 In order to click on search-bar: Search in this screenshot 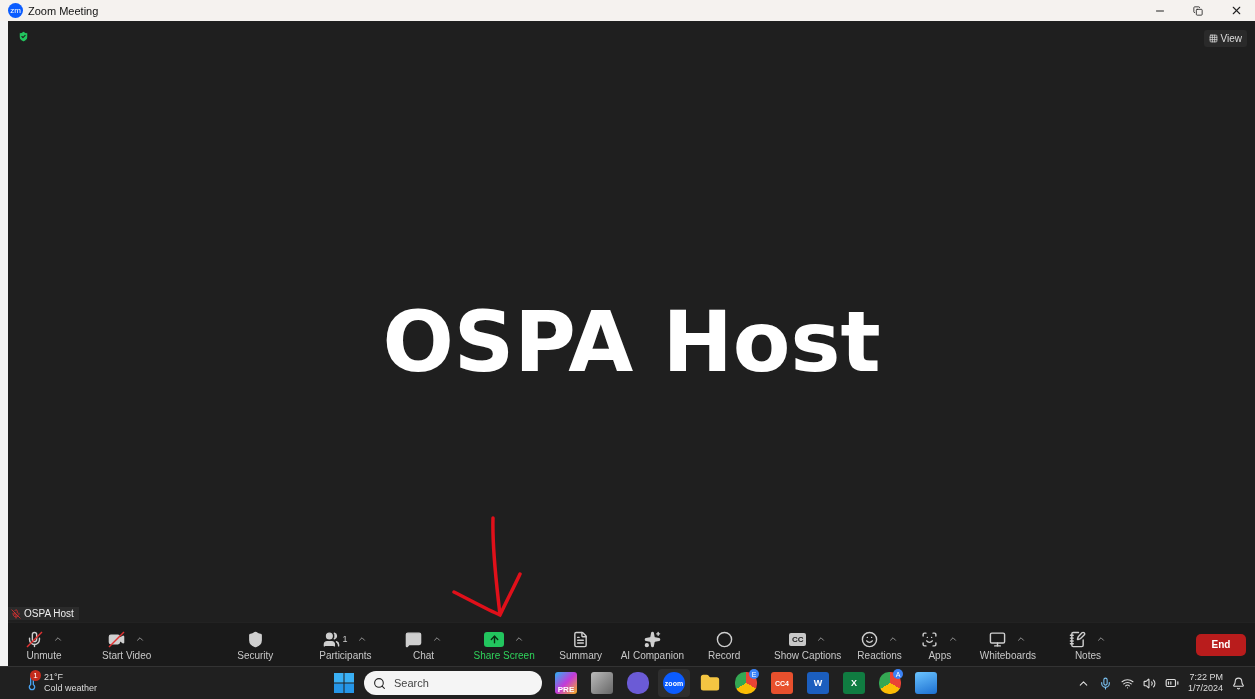, I will do `click(453, 683)`.